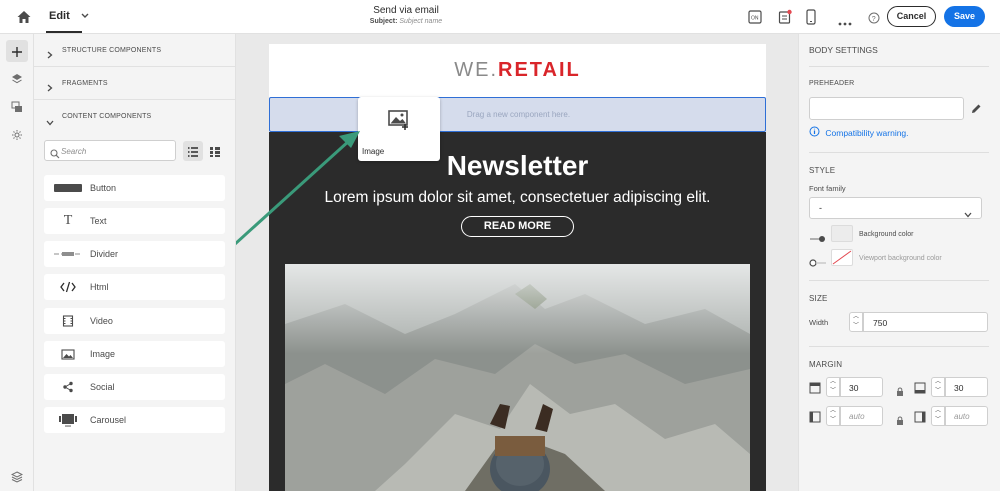 This screenshot has height=491, width=1000. What do you see at coordinates (101, 321) in the screenshot?
I see `component-label: Video` at bounding box center [101, 321].